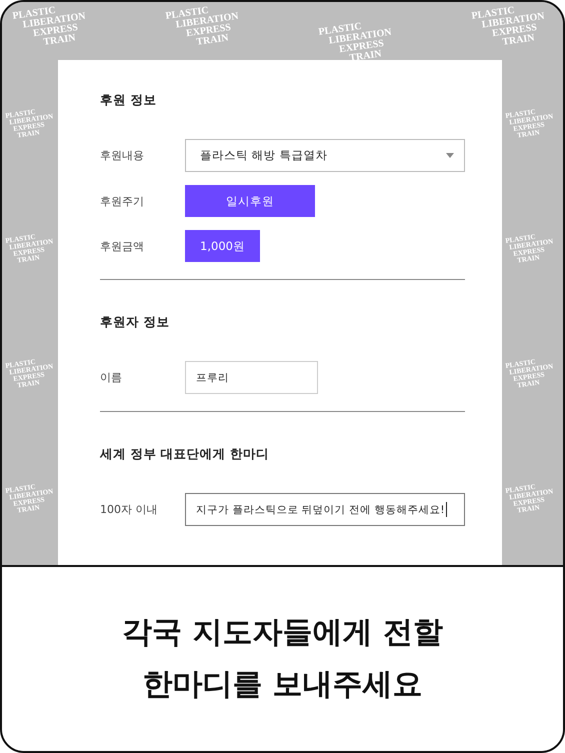 The width and height of the screenshot is (565, 753). Describe the element at coordinates (325, 509) in the screenshot. I see `text-field: 지구가 플라스틱으로 뒤덮이기 전에 행동해주세요!` at that location.